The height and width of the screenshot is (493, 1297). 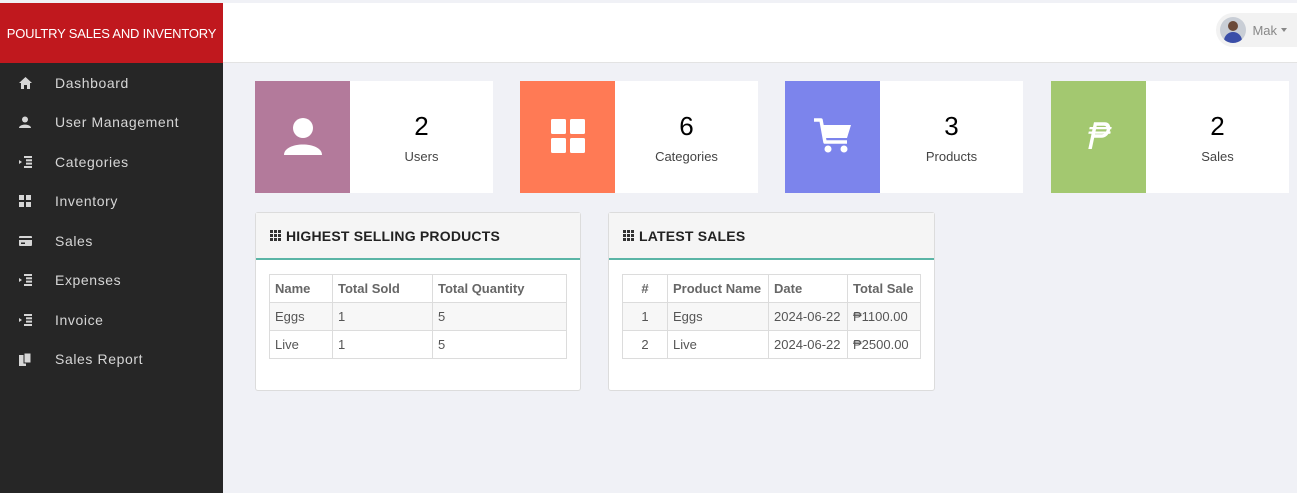 I want to click on sidebar-item-label: User Management, so click(x=117, y=122).